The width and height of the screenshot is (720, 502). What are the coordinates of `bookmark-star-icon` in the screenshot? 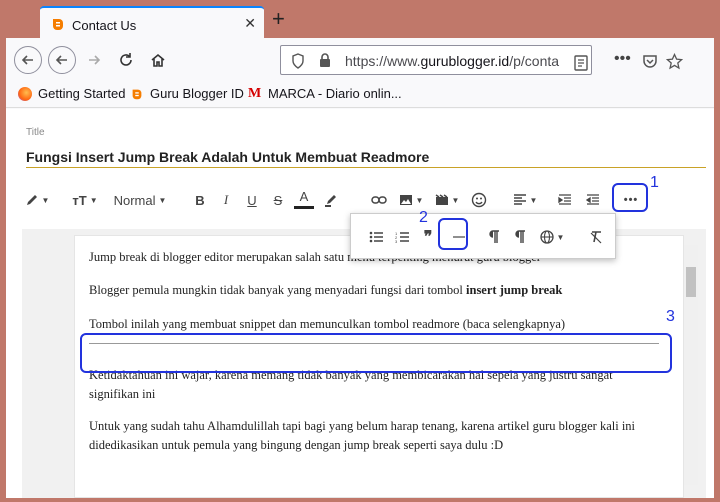 It's located at (674, 61).